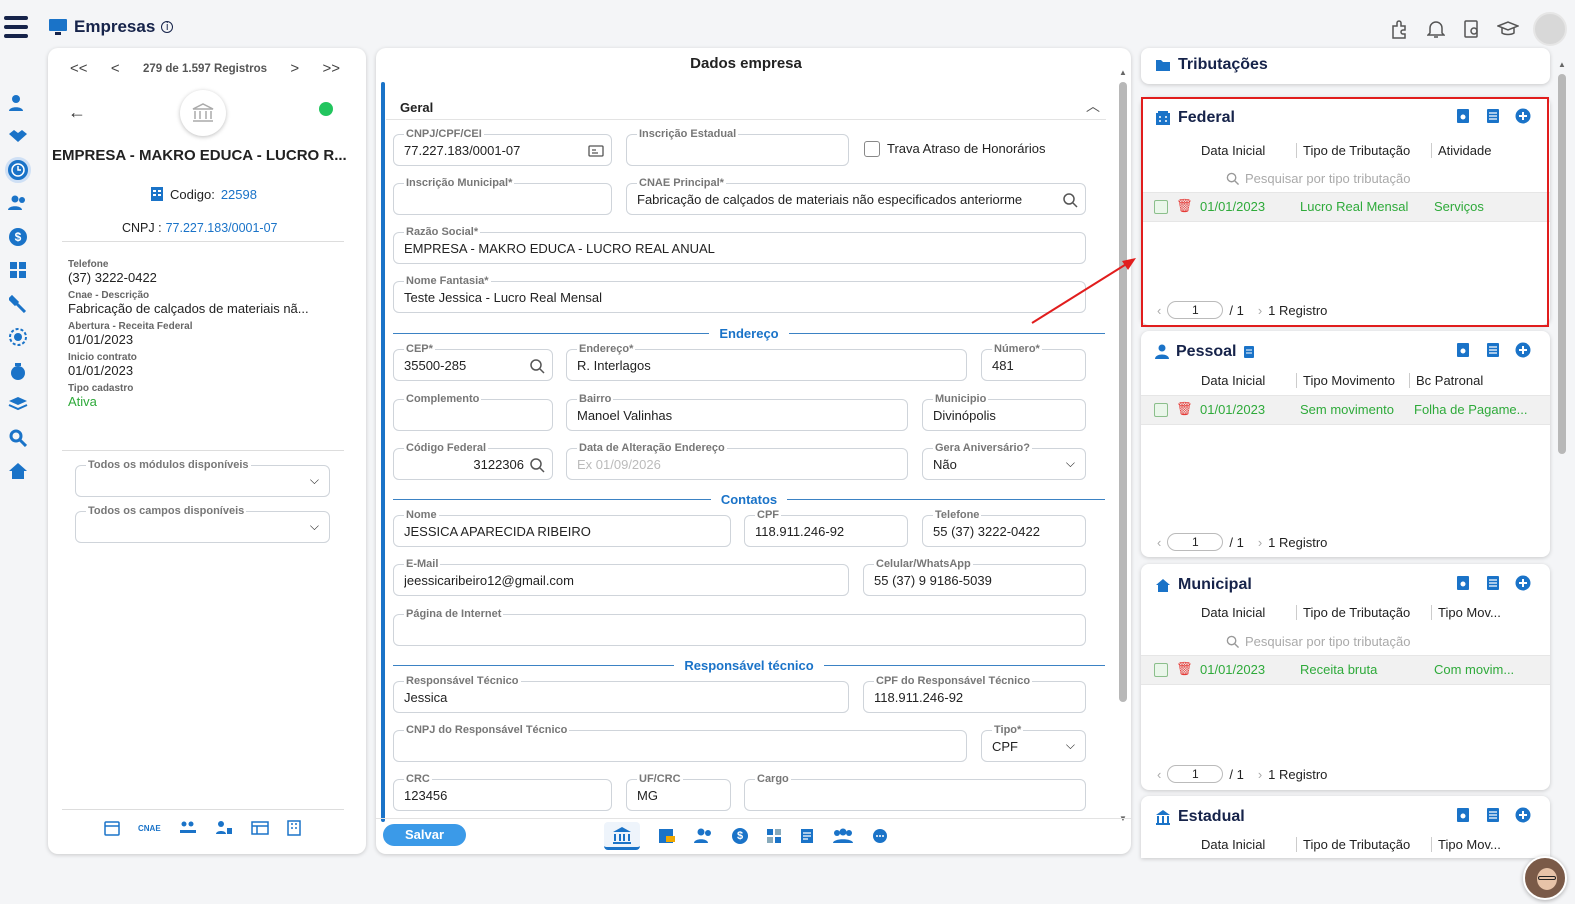  I want to click on rail-calculator-icon, so click(18, 271).